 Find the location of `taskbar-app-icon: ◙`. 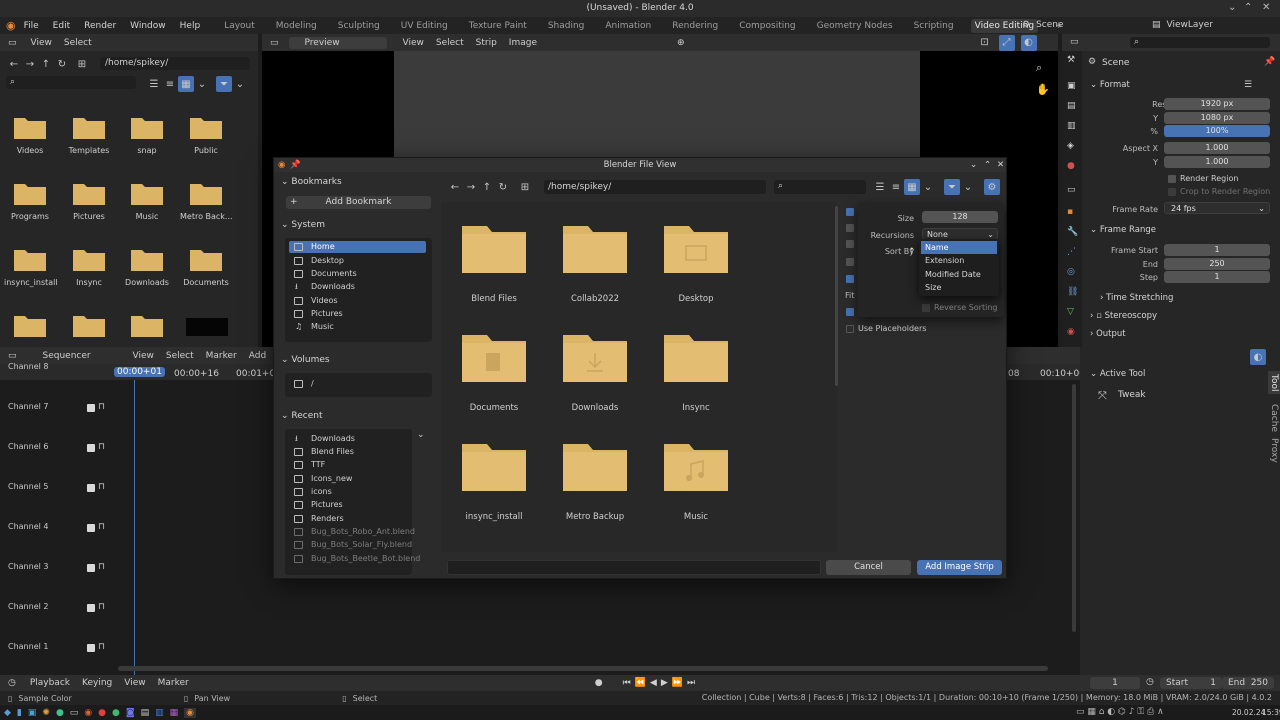

taskbar-app-icon: ◙ is located at coordinates (130, 713).